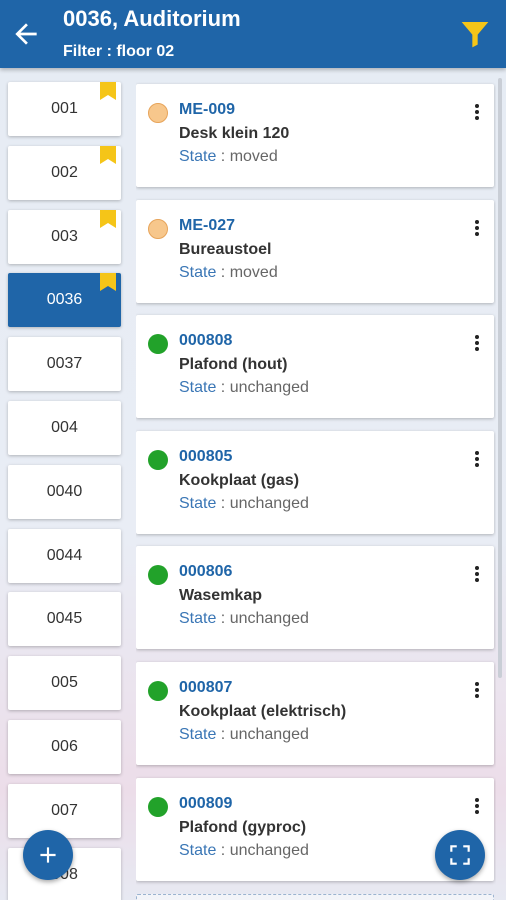 This screenshot has height=900, width=506. I want to click on item-state: State : moved, so click(228, 157).